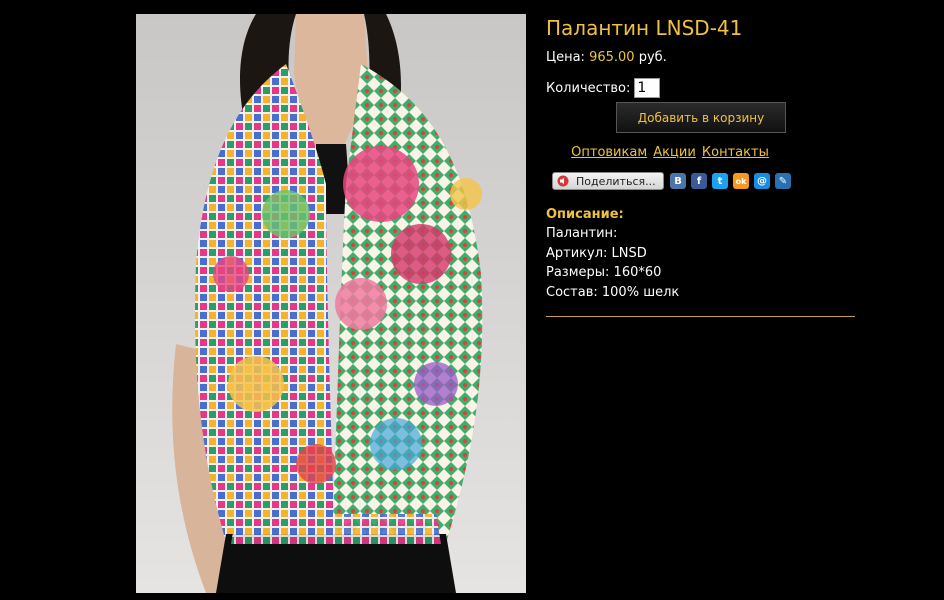 The height and width of the screenshot is (600, 944). I want to click on product-title: Палантин LNSD-41, so click(644, 28).